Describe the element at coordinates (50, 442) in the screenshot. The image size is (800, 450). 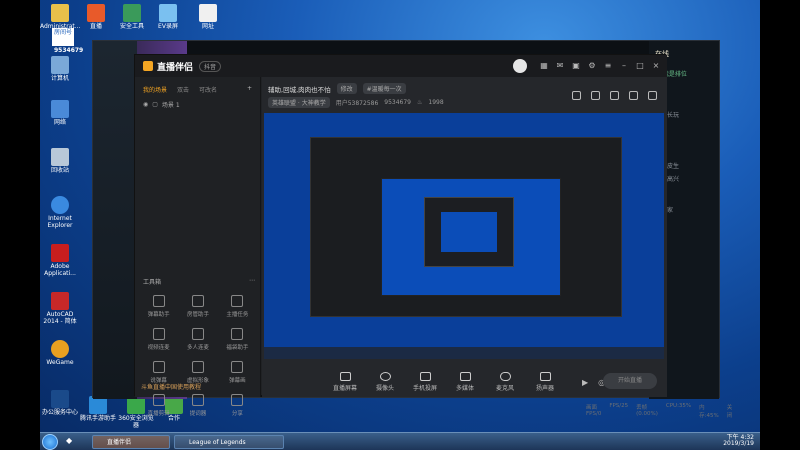
I see `start-button` at that location.